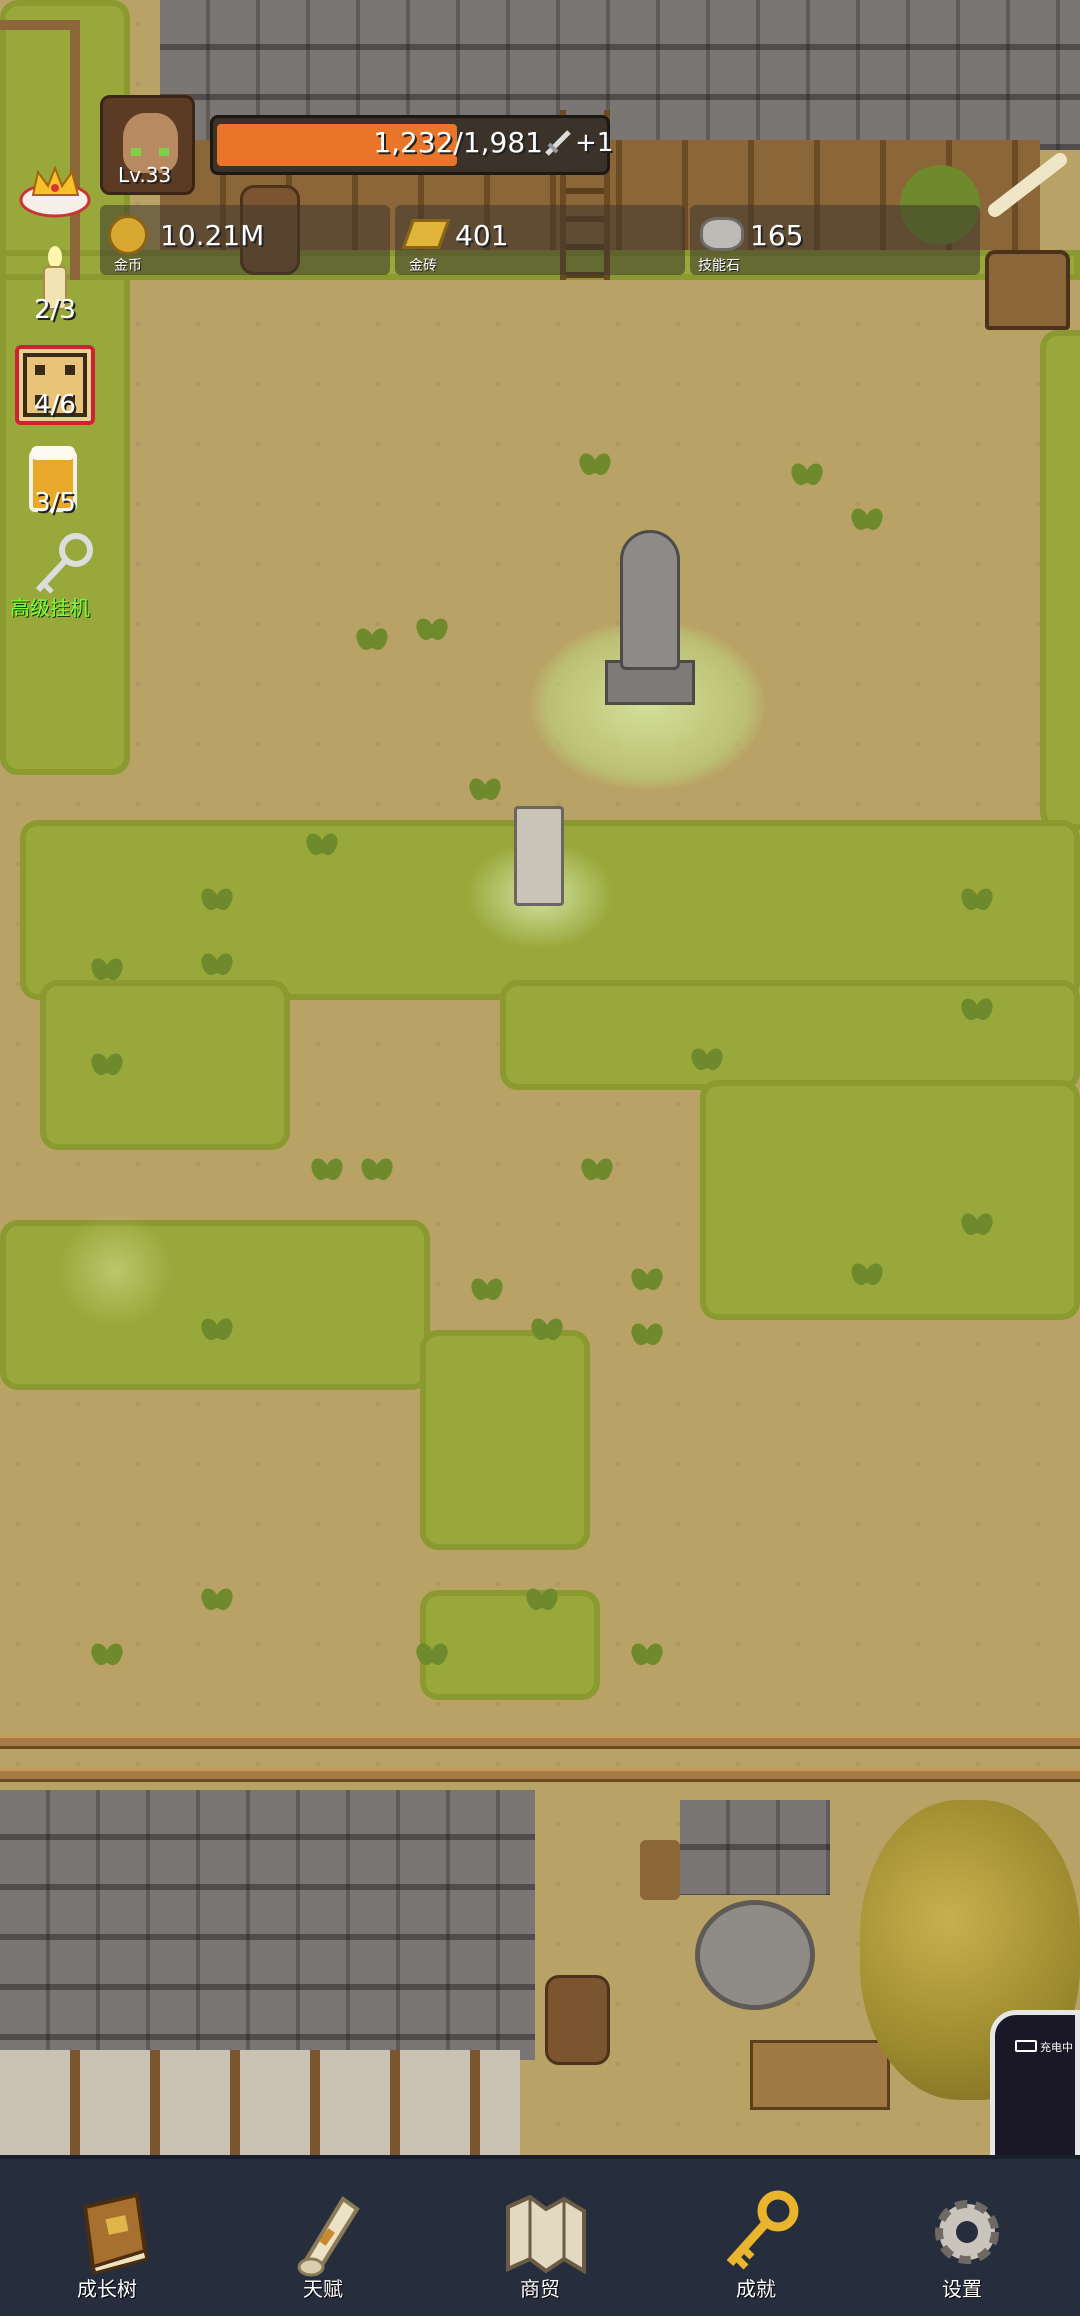 This screenshot has width=1080, height=2316. I want to click on nav-label: 商贸, so click(540, 2289).